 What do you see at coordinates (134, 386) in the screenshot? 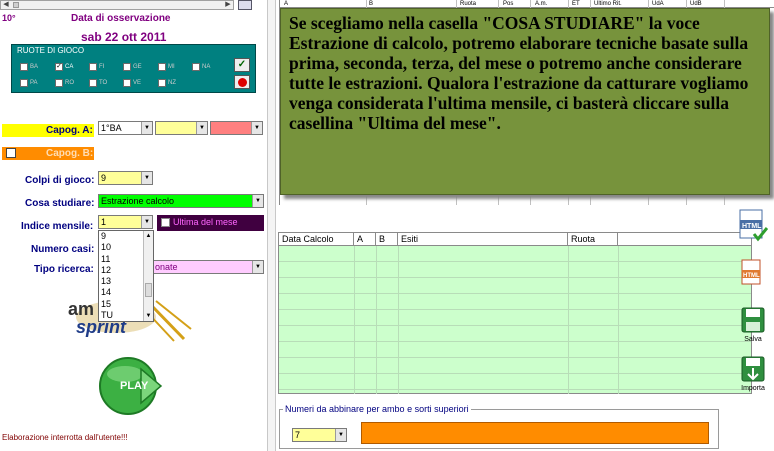
I see `play-label: PLAY` at bounding box center [134, 386].